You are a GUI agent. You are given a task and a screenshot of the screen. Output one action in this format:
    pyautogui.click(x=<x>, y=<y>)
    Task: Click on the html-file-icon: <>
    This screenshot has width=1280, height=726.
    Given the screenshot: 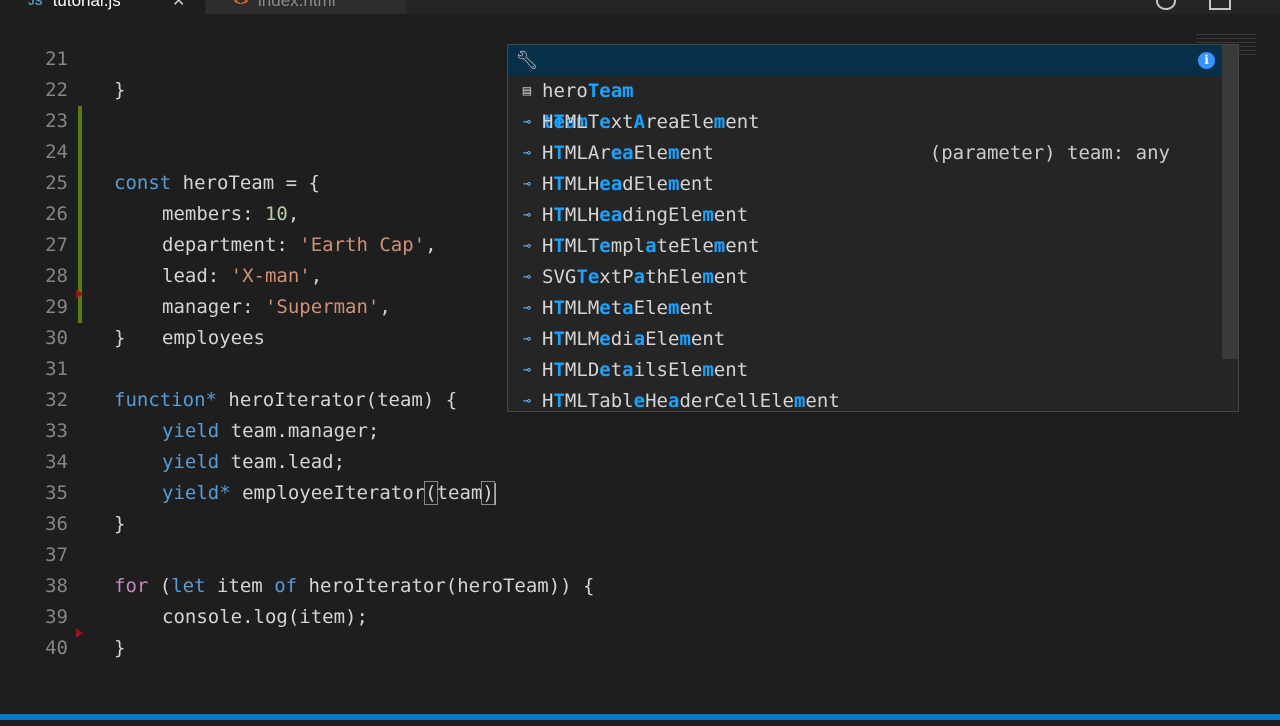 What is the action you would take?
    pyautogui.click(x=241, y=4)
    